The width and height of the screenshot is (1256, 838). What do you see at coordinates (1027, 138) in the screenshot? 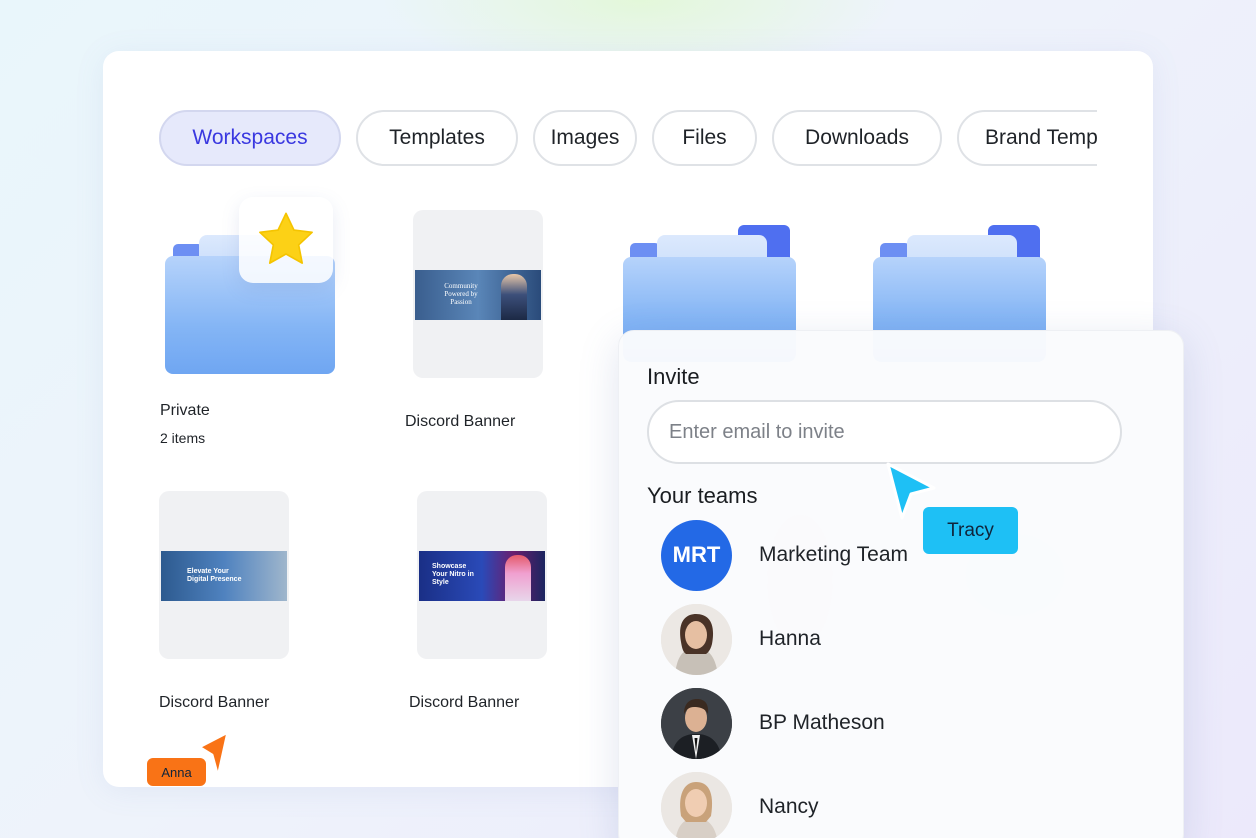
I see `tab-brand-templates: Brand Templates` at bounding box center [1027, 138].